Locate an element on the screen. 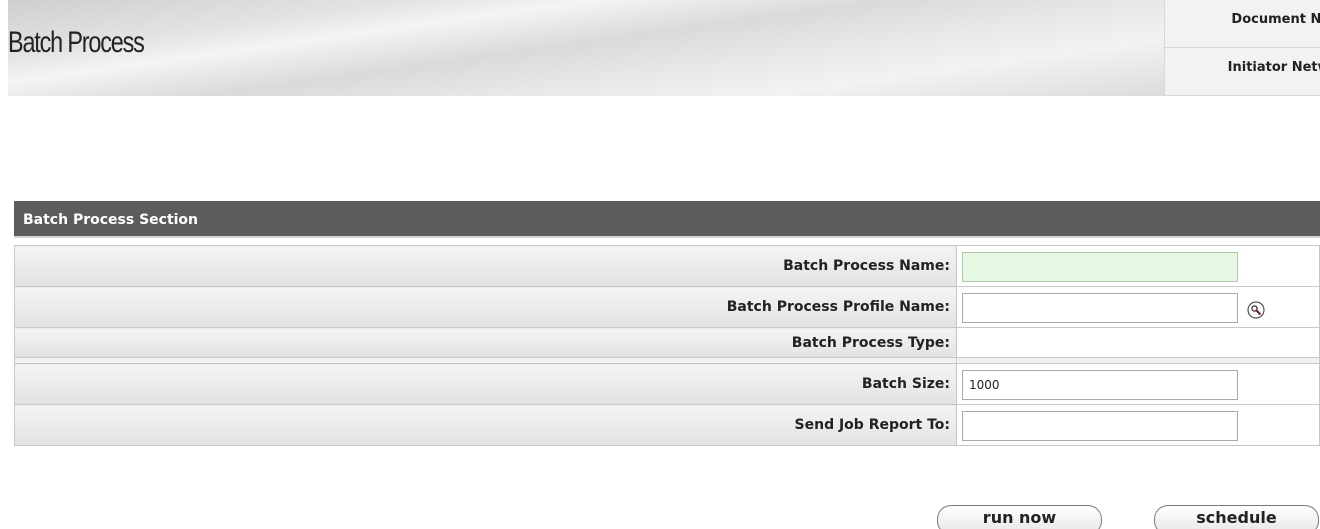 The image size is (1320, 529). document-info-panel: Document Nur Initiator Networ is located at coordinates (1242, 48).